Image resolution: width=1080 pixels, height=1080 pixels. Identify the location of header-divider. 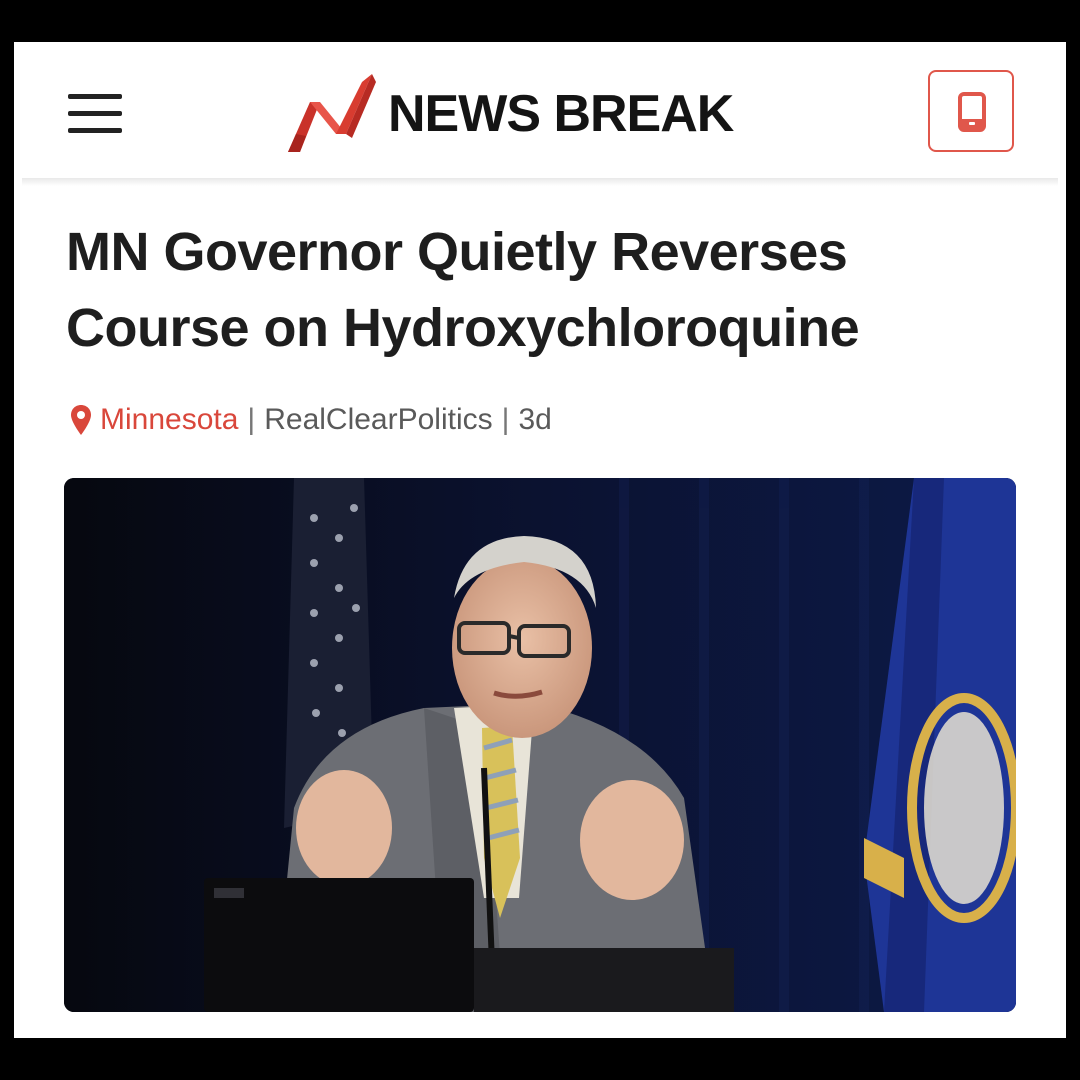
(540, 182).